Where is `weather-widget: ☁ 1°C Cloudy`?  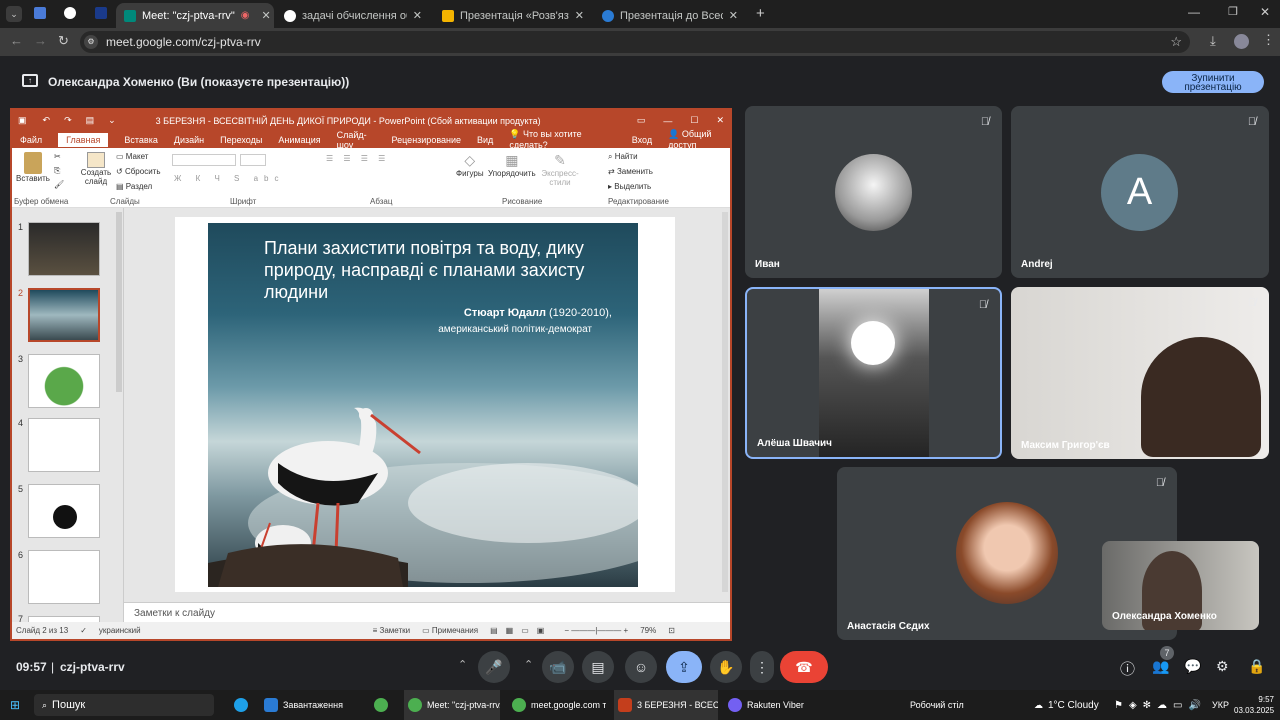 weather-widget: ☁ 1°C Cloudy is located at coordinates (1066, 705).